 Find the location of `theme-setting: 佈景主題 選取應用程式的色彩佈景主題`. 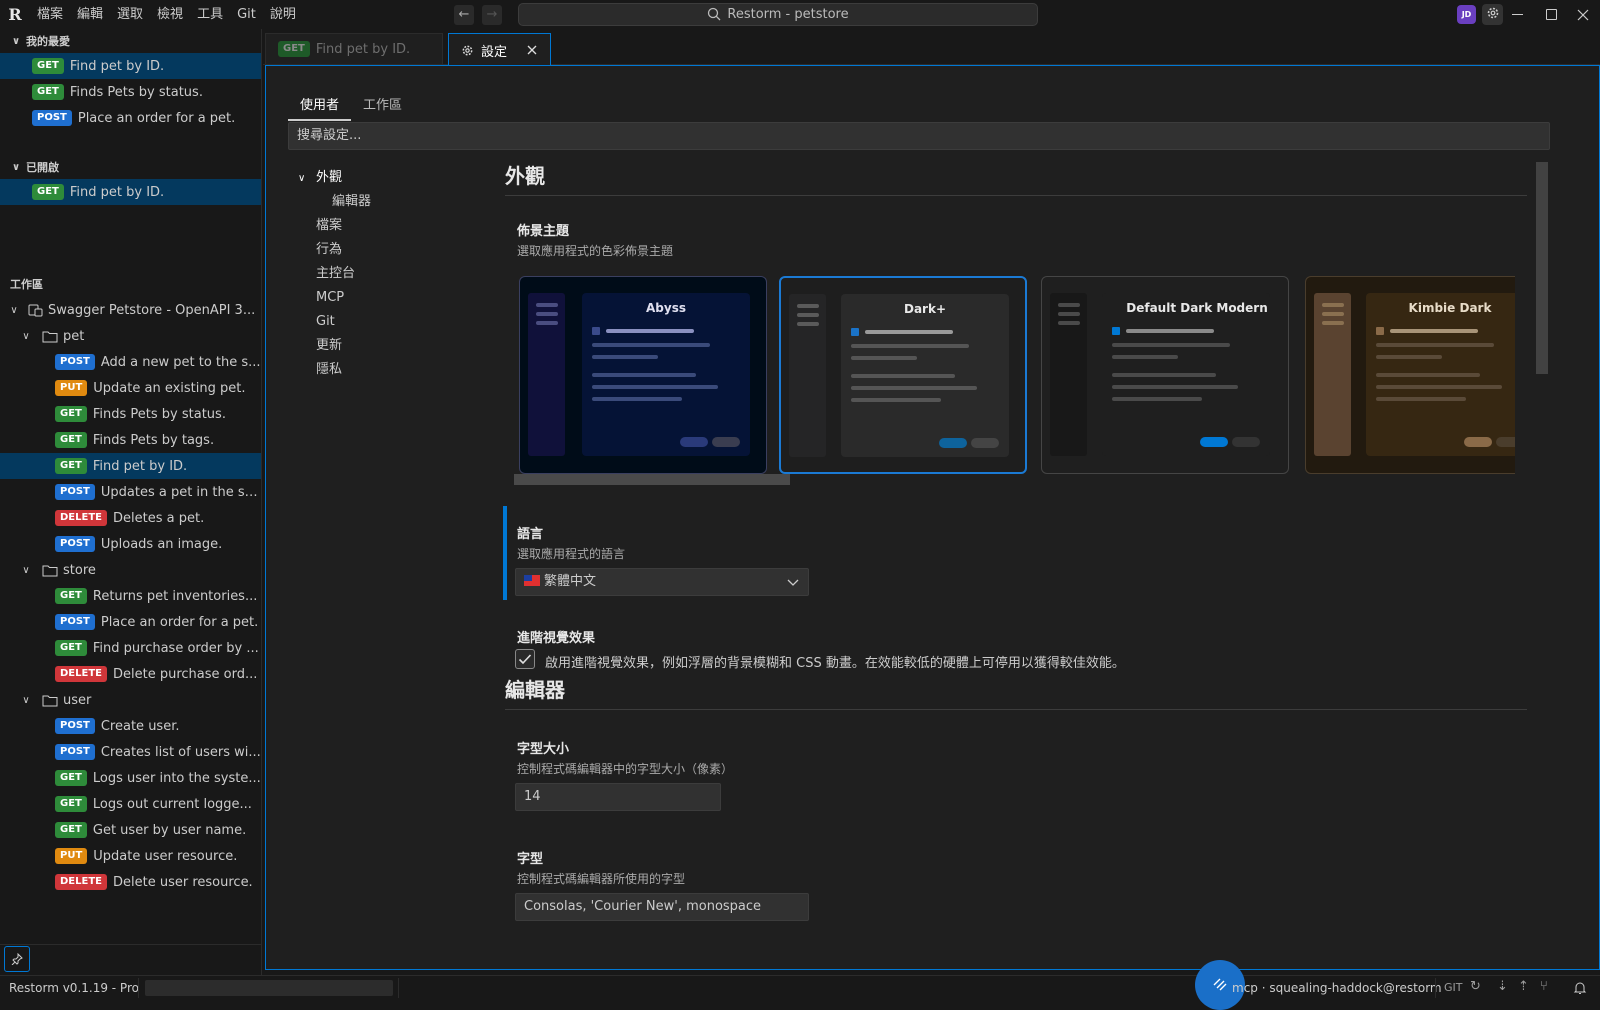

theme-setting: 佈景主題 選取應用程式的色彩佈景主題 is located at coordinates (585, 239).